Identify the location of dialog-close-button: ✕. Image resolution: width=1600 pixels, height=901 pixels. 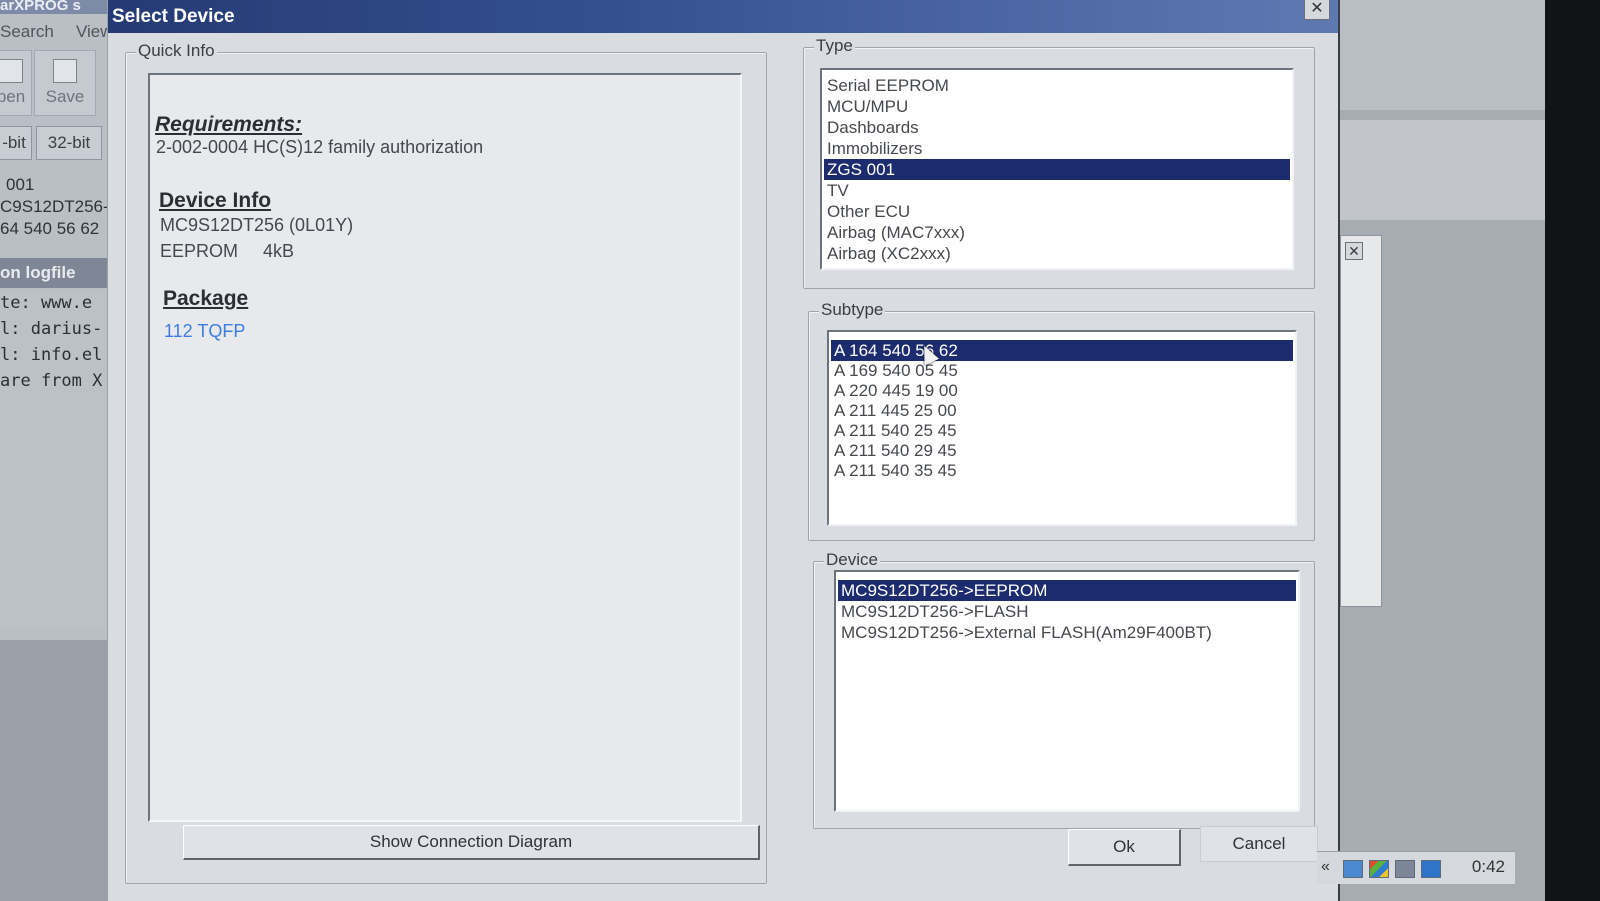
(1317, 10).